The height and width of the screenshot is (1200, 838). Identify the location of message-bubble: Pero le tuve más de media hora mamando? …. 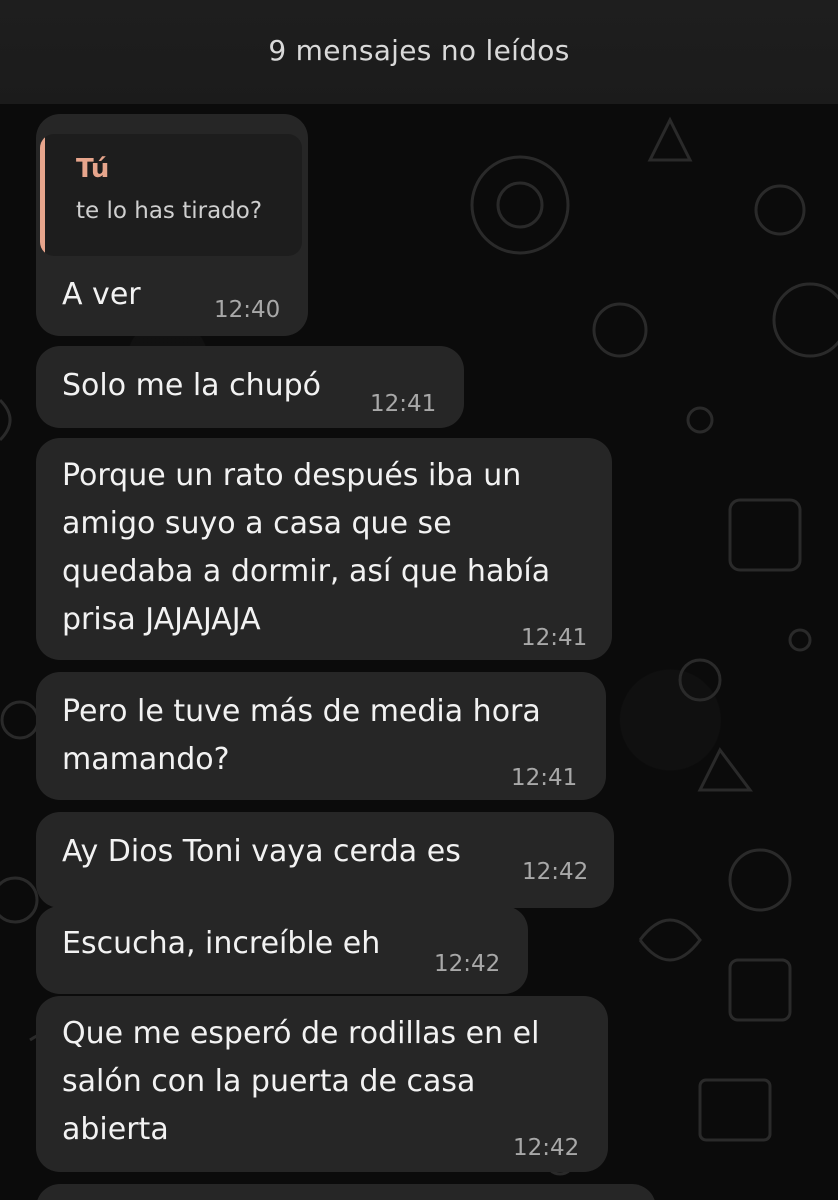
(321, 736).